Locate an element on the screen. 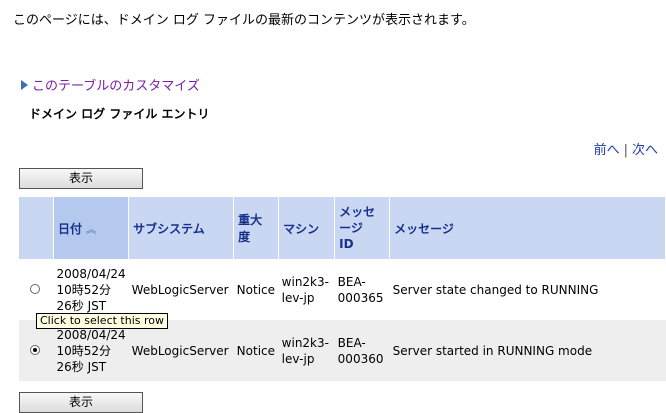  message-id-cell: BEA- 000365 is located at coordinates (362, 289).